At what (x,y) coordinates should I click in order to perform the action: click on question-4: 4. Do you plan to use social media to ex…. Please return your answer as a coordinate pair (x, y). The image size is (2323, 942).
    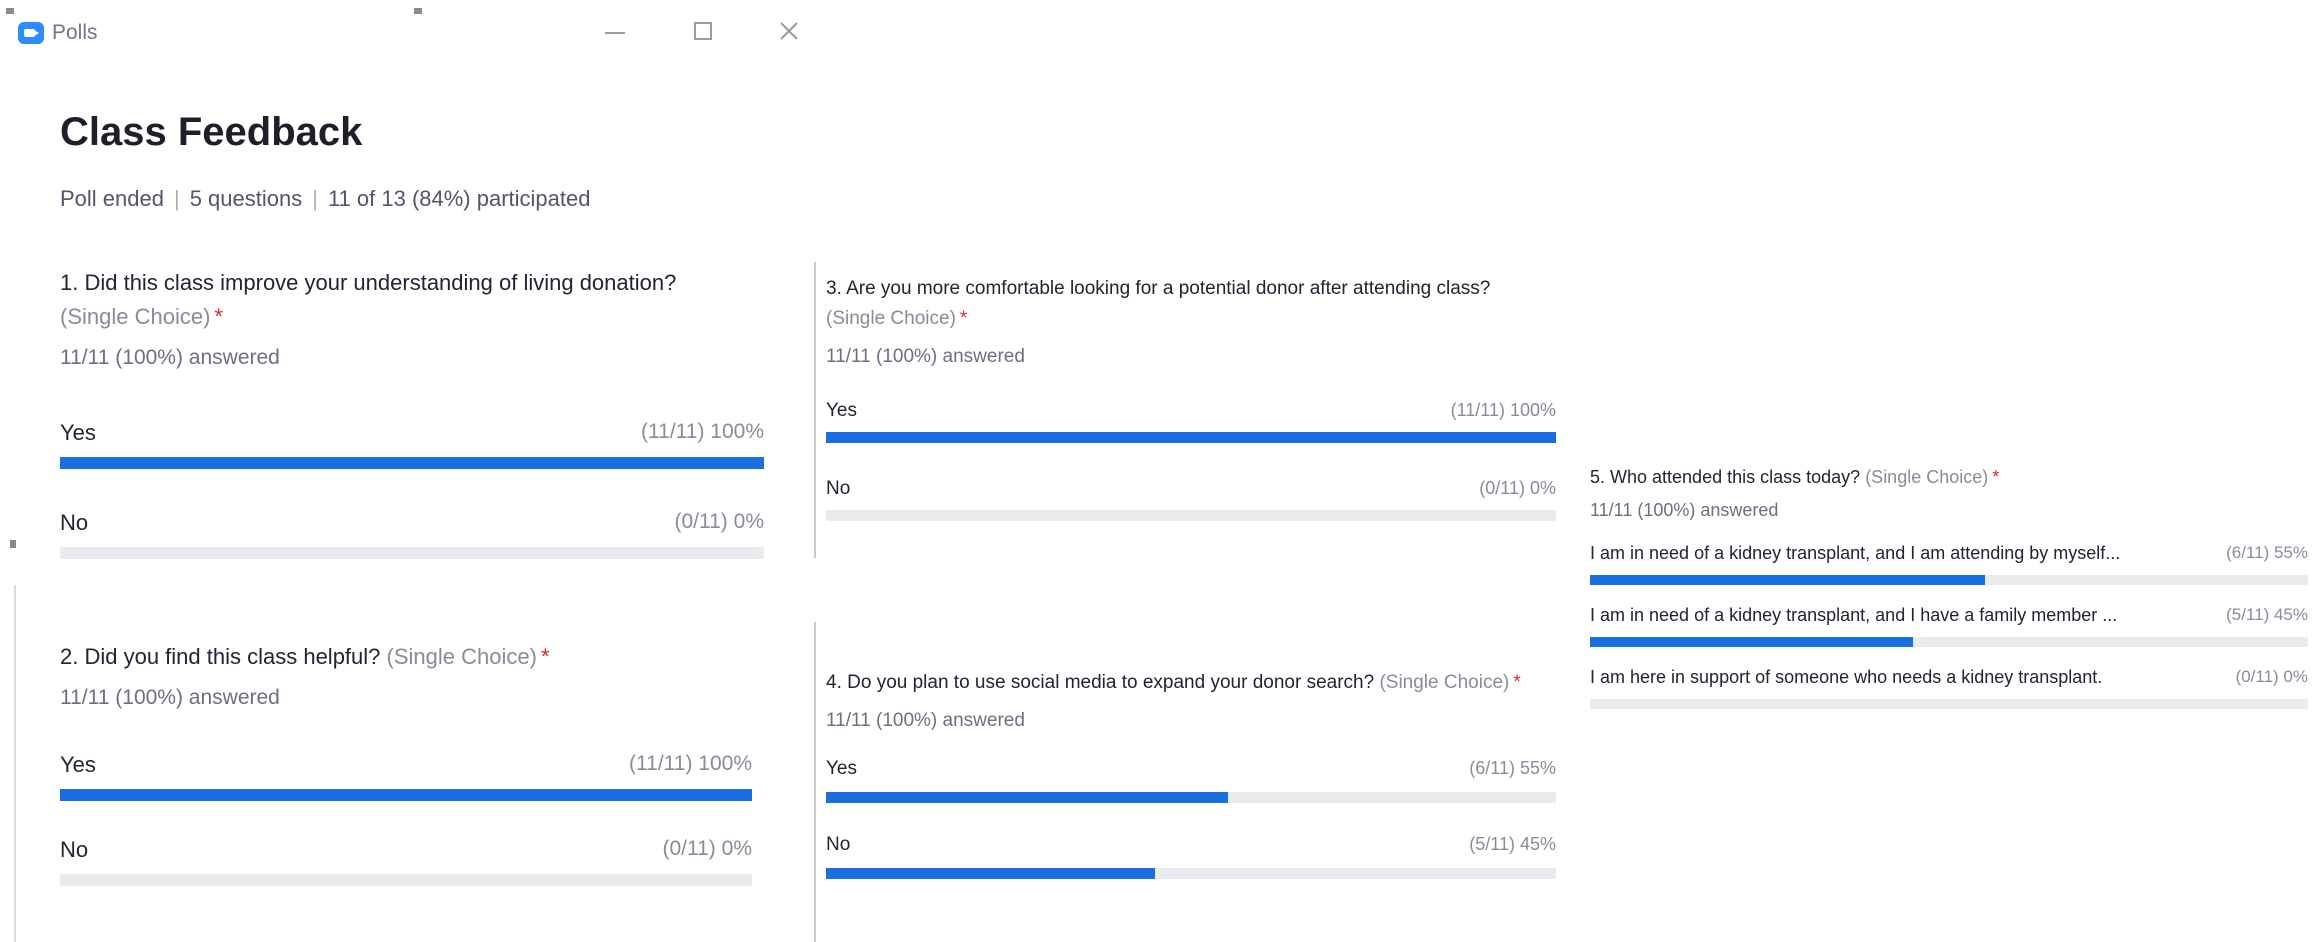
    Looking at the image, I should click on (1191, 781).